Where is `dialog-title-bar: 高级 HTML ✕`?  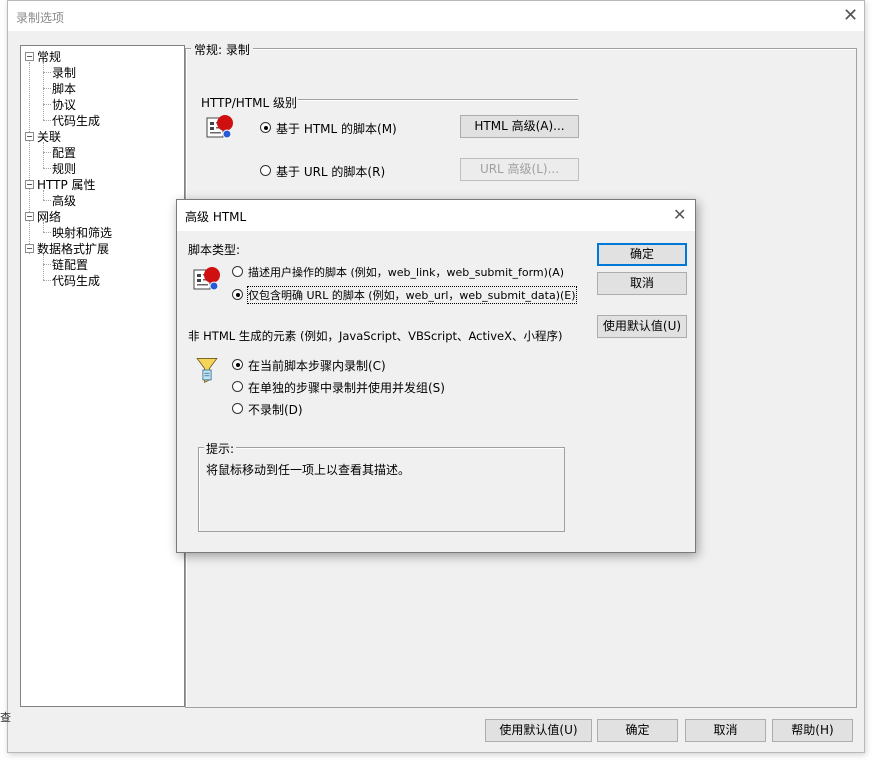 dialog-title-bar: 高级 HTML ✕ is located at coordinates (436, 215).